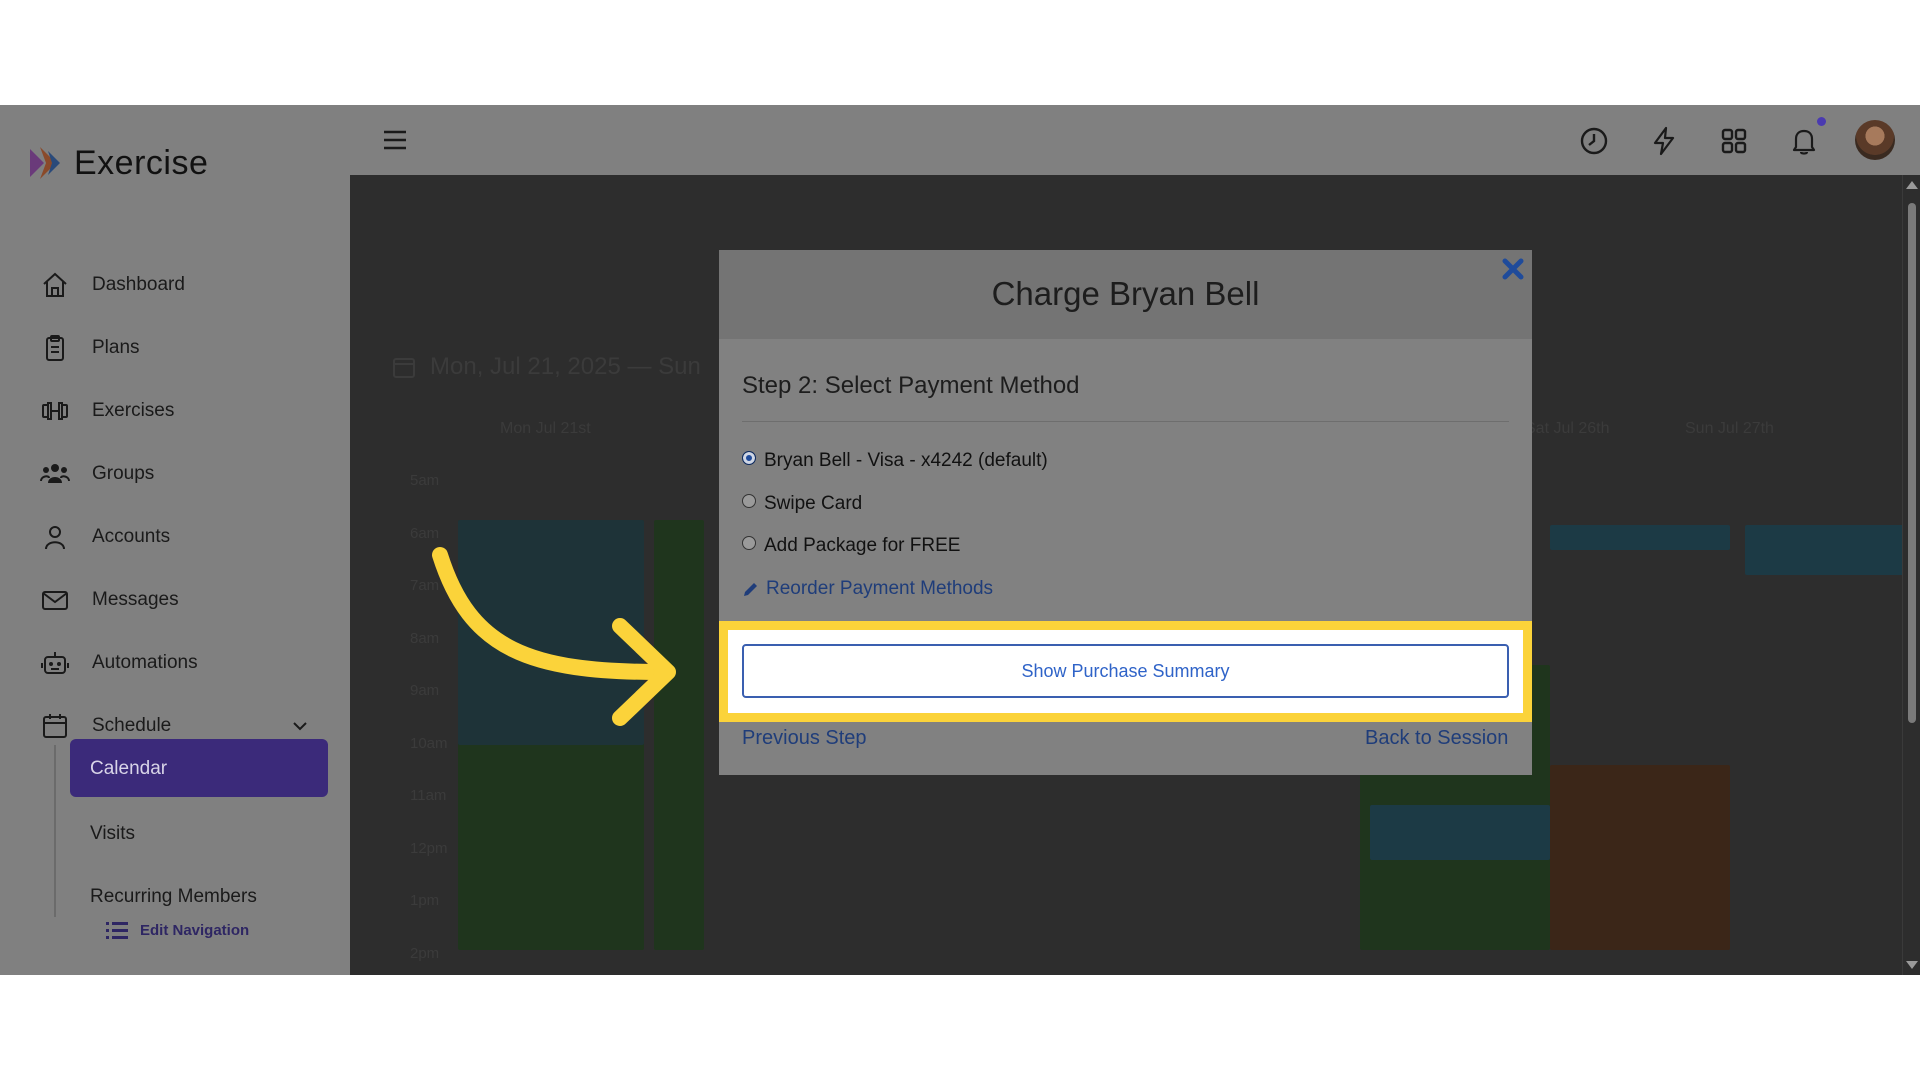 The height and width of the screenshot is (1080, 1920). I want to click on hour-label: 1pm, so click(425, 900).